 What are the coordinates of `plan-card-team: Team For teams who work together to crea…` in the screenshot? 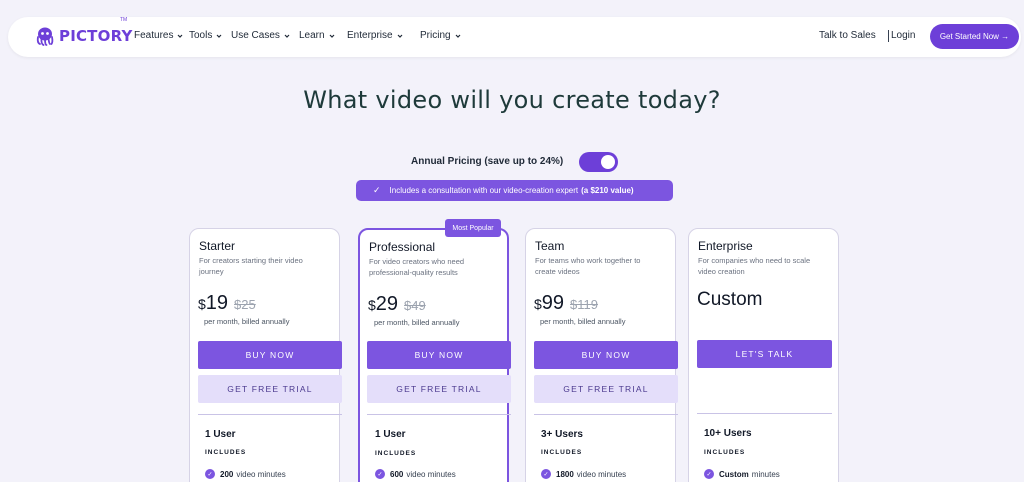 It's located at (601, 355).